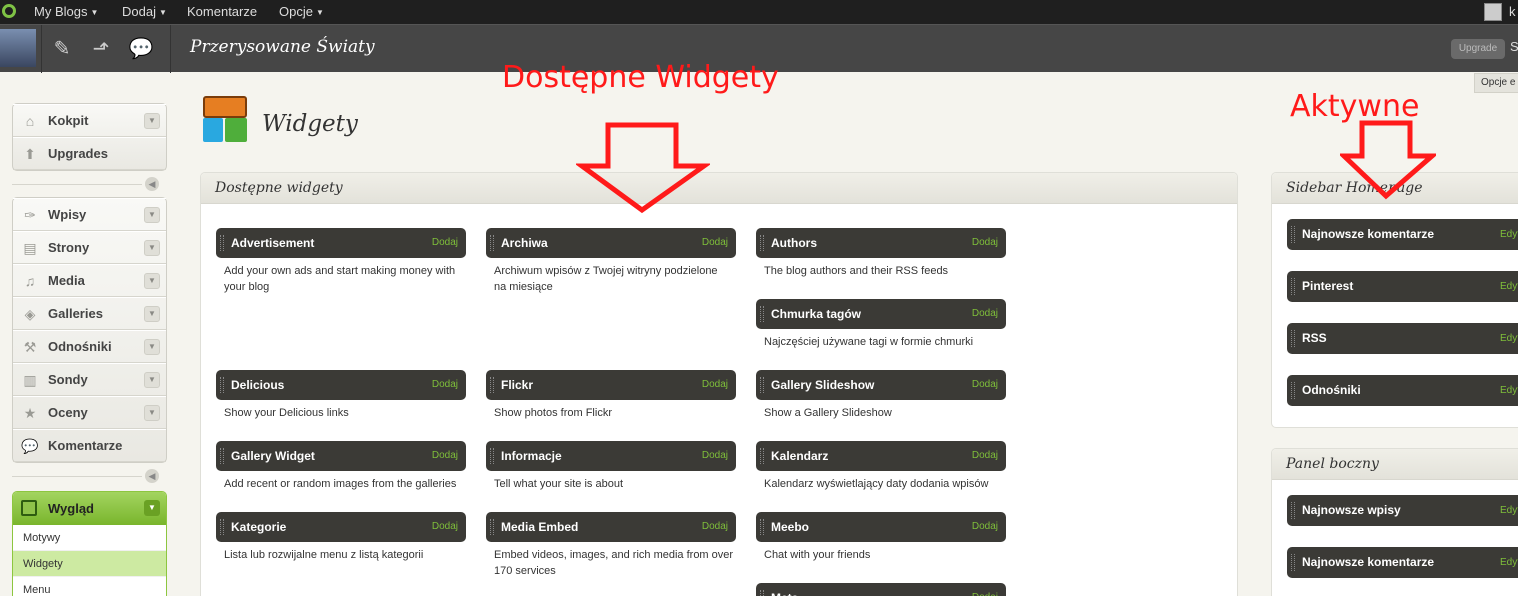 This screenshot has width=1518, height=596. I want to click on panel-title: Dostępne widgety, so click(719, 188).